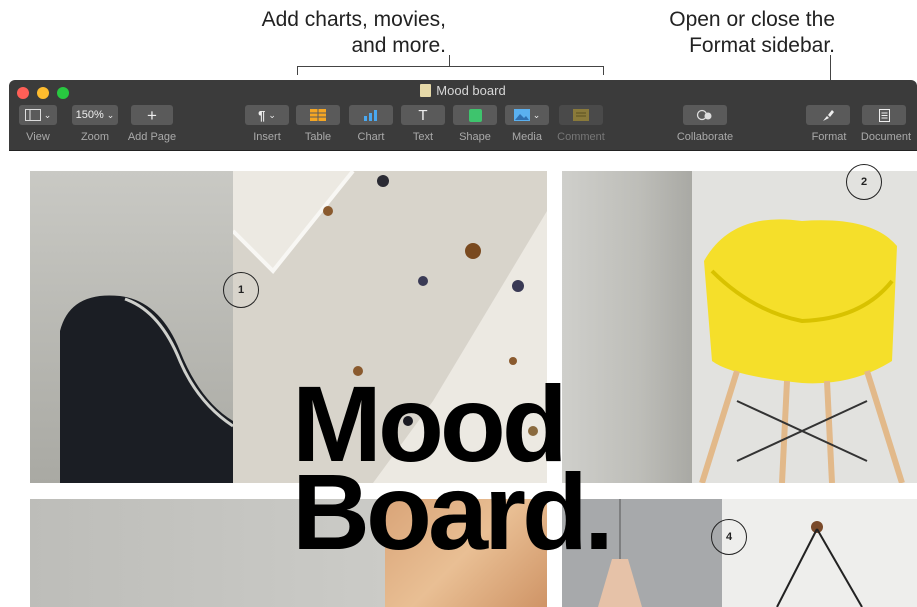  I want to click on document-label: Document, so click(886, 137).